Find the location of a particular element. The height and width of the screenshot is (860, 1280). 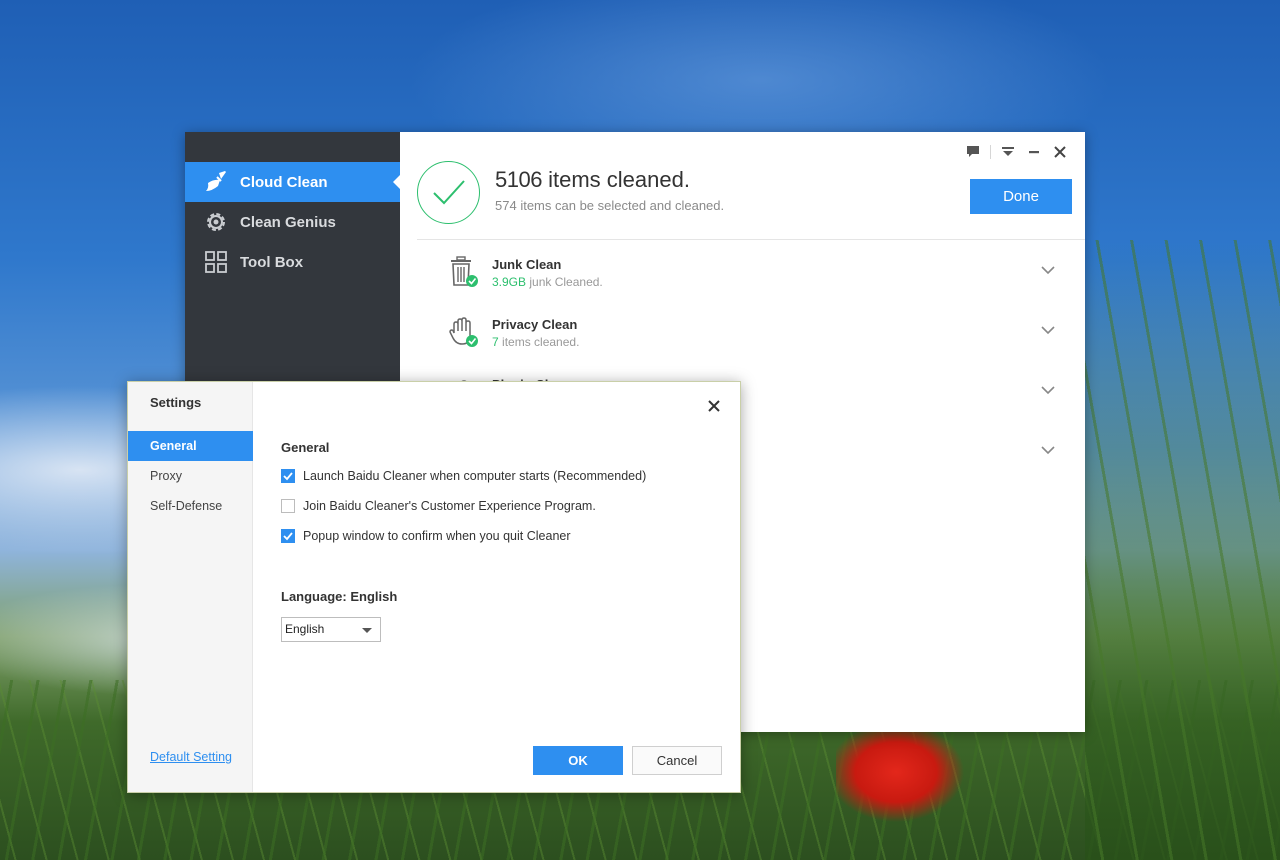

gear-icon is located at coordinates (216, 222).